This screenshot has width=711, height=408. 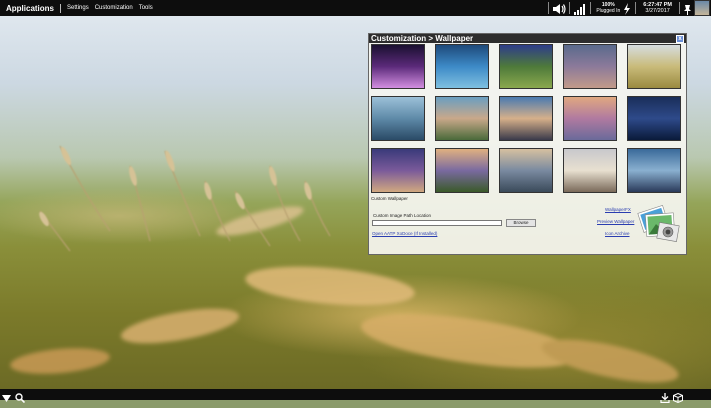 I want to click on browse-button: Browse, so click(x=521, y=223).